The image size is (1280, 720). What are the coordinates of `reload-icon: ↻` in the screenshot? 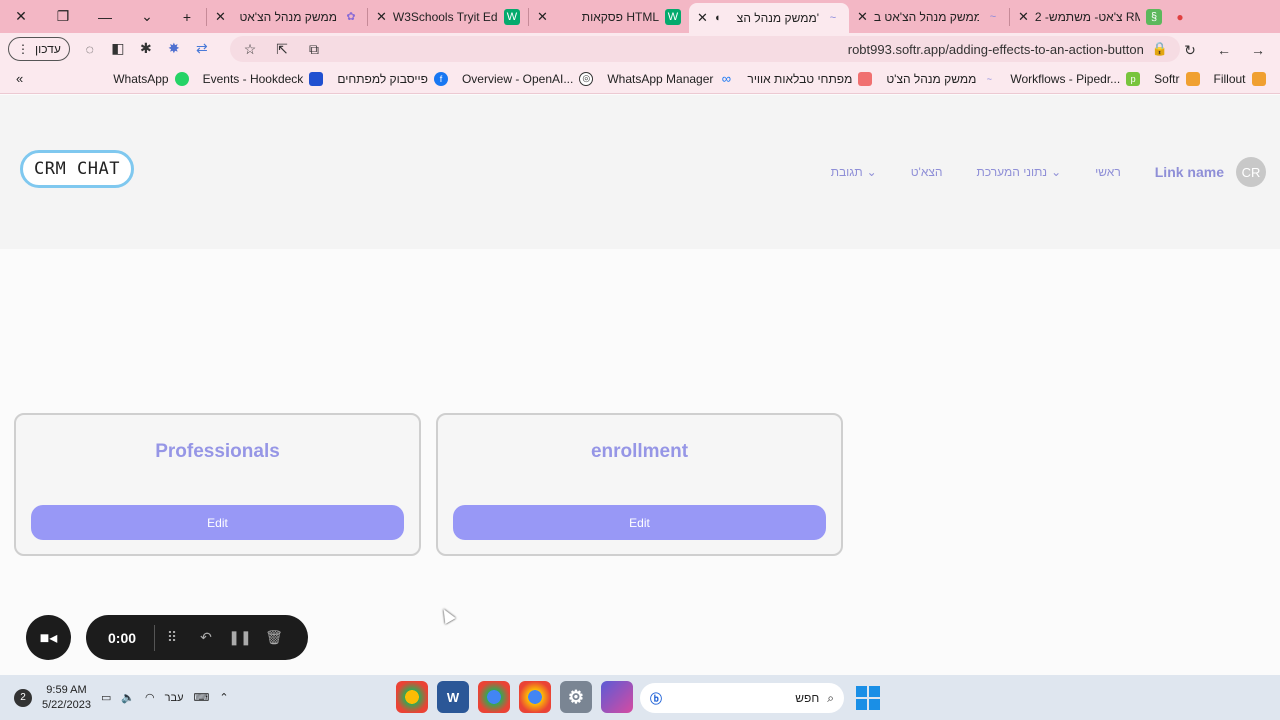 It's located at (1190, 50).